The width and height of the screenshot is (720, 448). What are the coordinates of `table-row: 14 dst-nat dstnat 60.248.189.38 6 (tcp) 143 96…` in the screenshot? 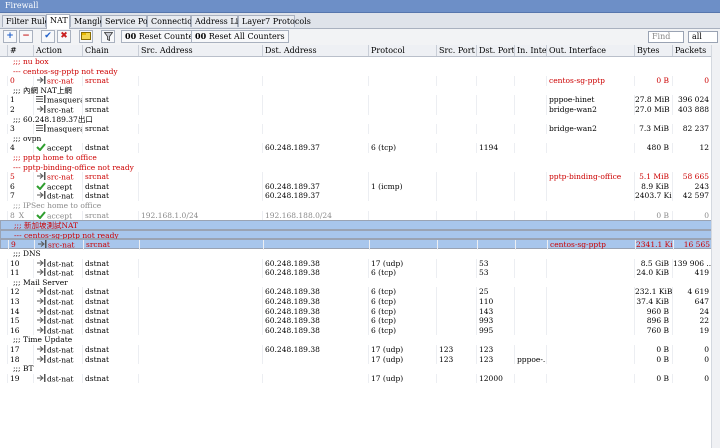 It's located at (360, 311).